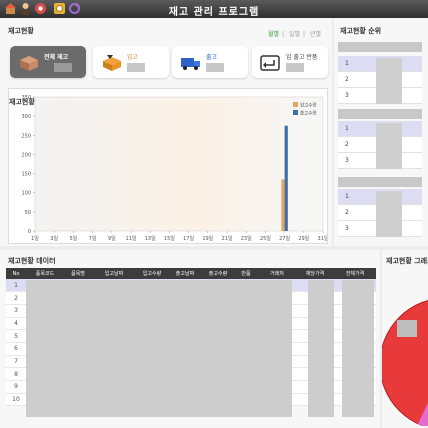 This screenshot has height=428, width=428. Describe the element at coordinates (407, 261) in the screenshot. I see `pie-title: 재고현황 그래프` at that location.